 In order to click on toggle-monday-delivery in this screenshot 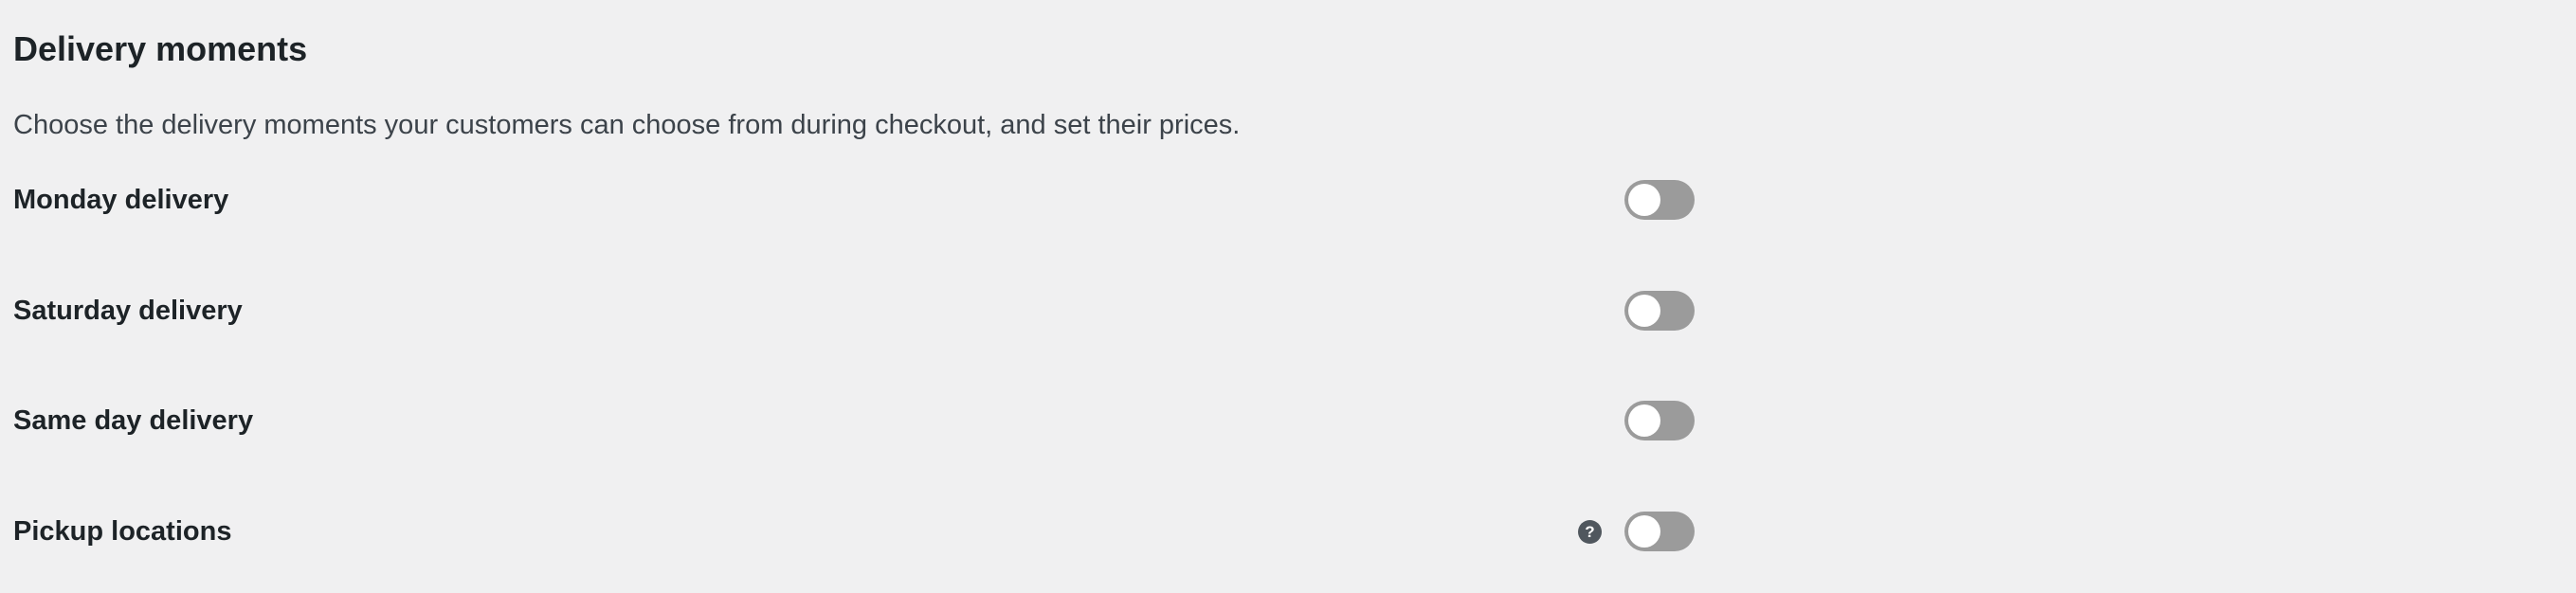, I will do `click(1659, 200)`.